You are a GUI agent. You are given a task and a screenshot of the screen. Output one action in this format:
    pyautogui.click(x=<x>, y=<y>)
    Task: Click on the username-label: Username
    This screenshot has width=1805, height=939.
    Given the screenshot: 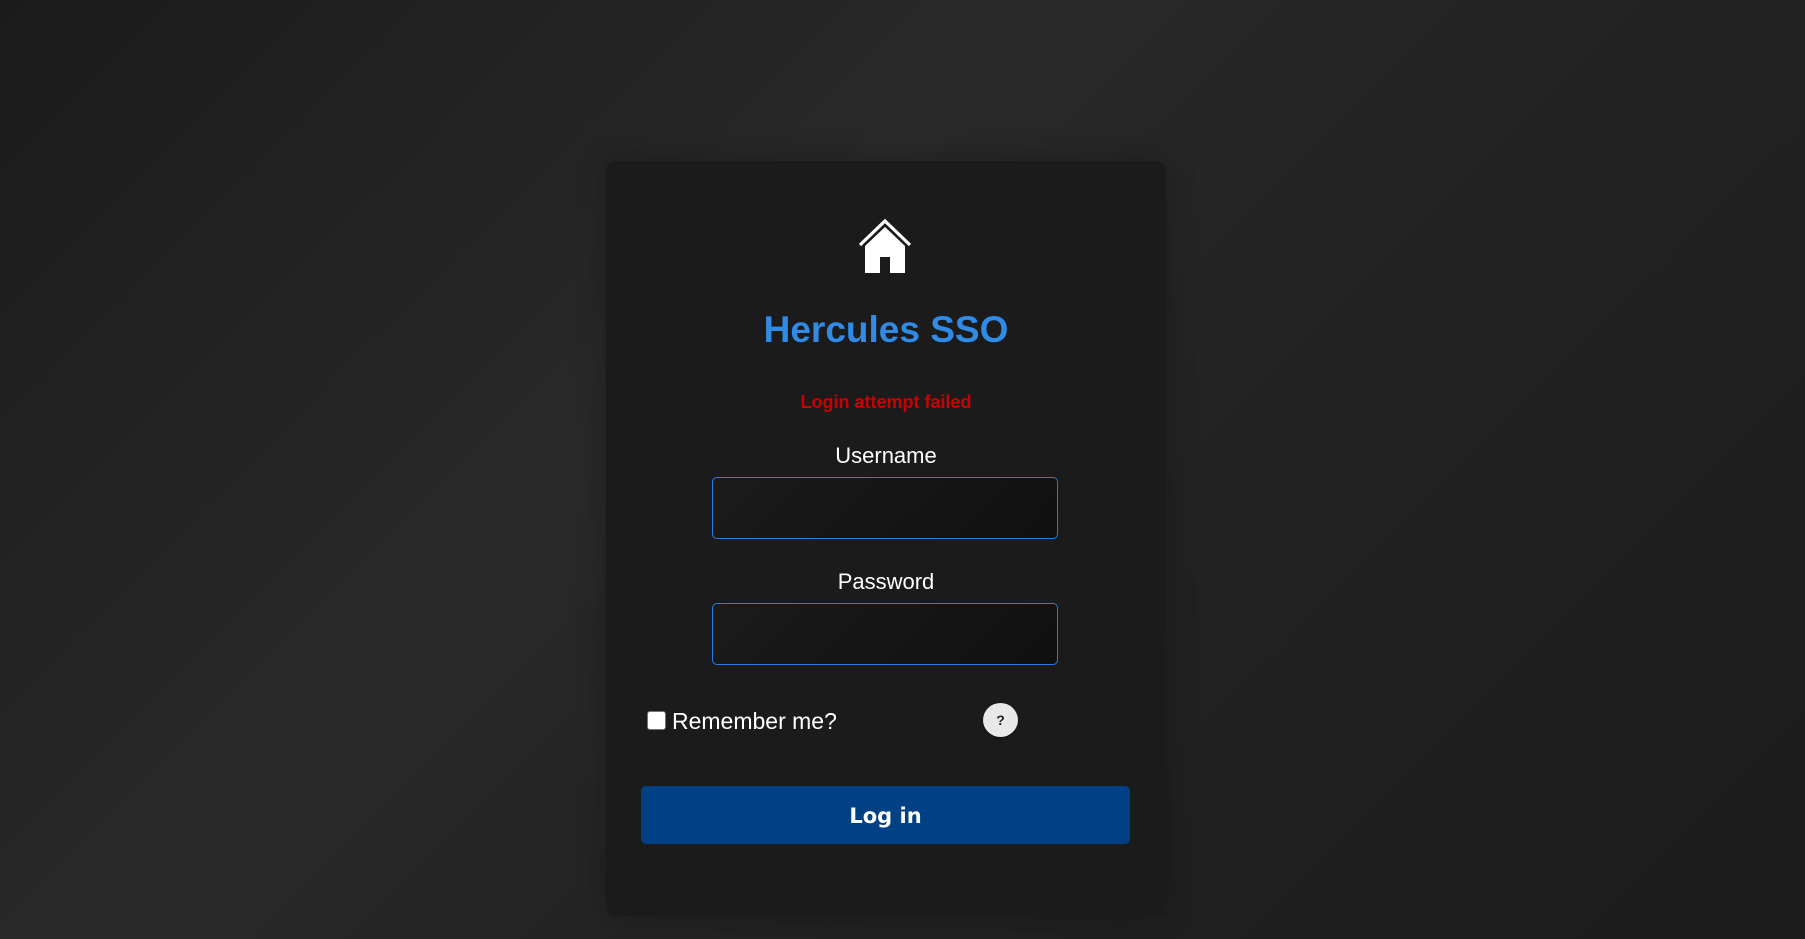 What is the action you would take?
    pyautogui.click(x=886, y=455)
    